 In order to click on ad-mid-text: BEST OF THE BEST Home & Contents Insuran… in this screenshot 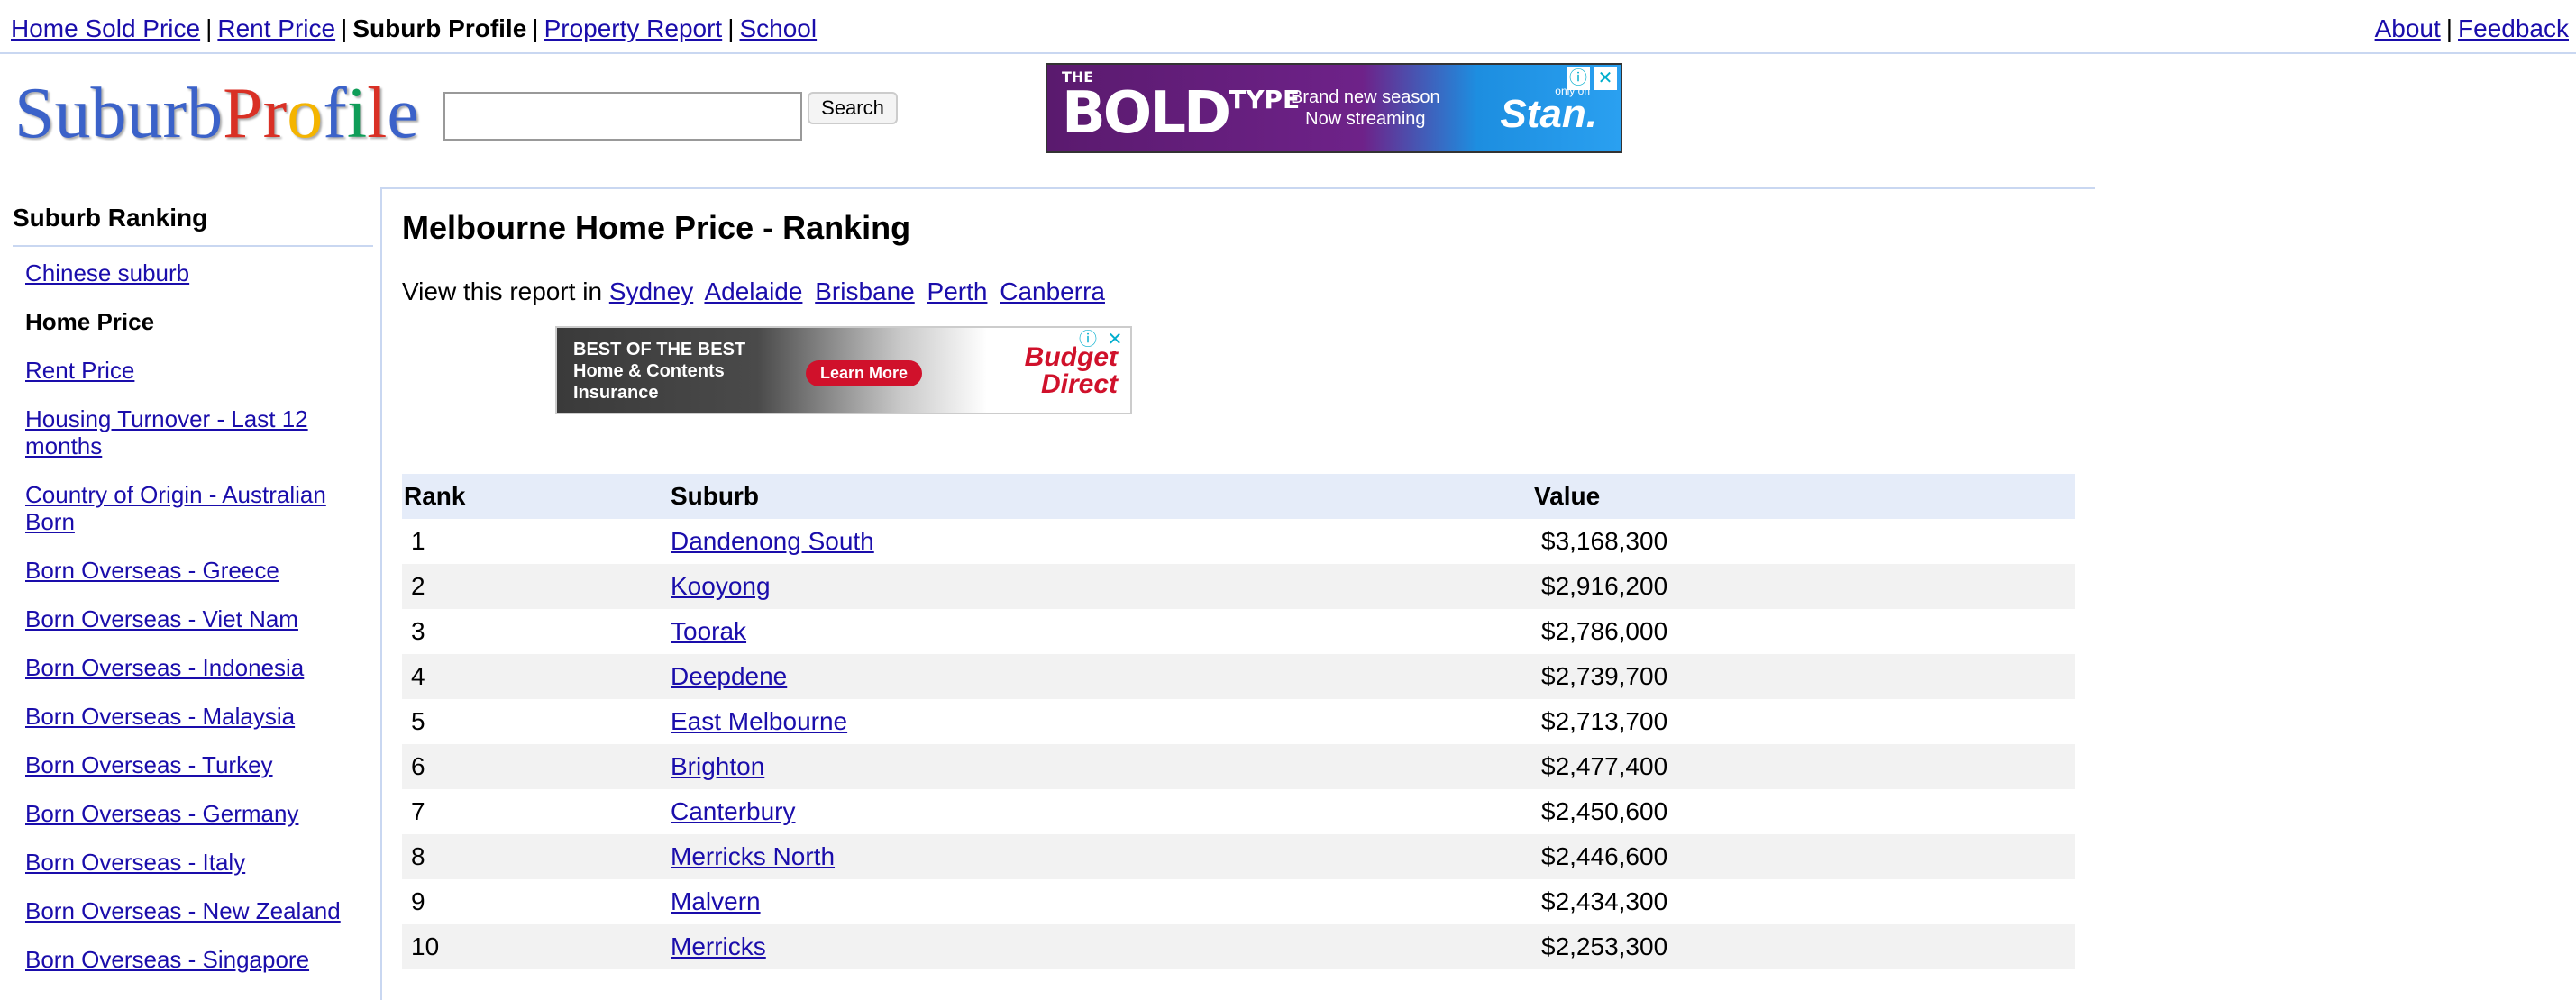, I will do `click(659, 371)`.